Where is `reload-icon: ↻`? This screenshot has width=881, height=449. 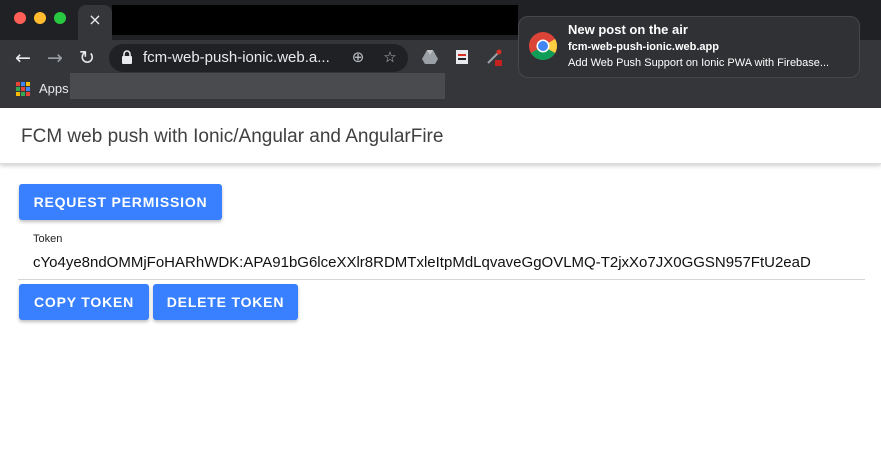
reload-icon: ↻ is located at coordinates (87, 58).